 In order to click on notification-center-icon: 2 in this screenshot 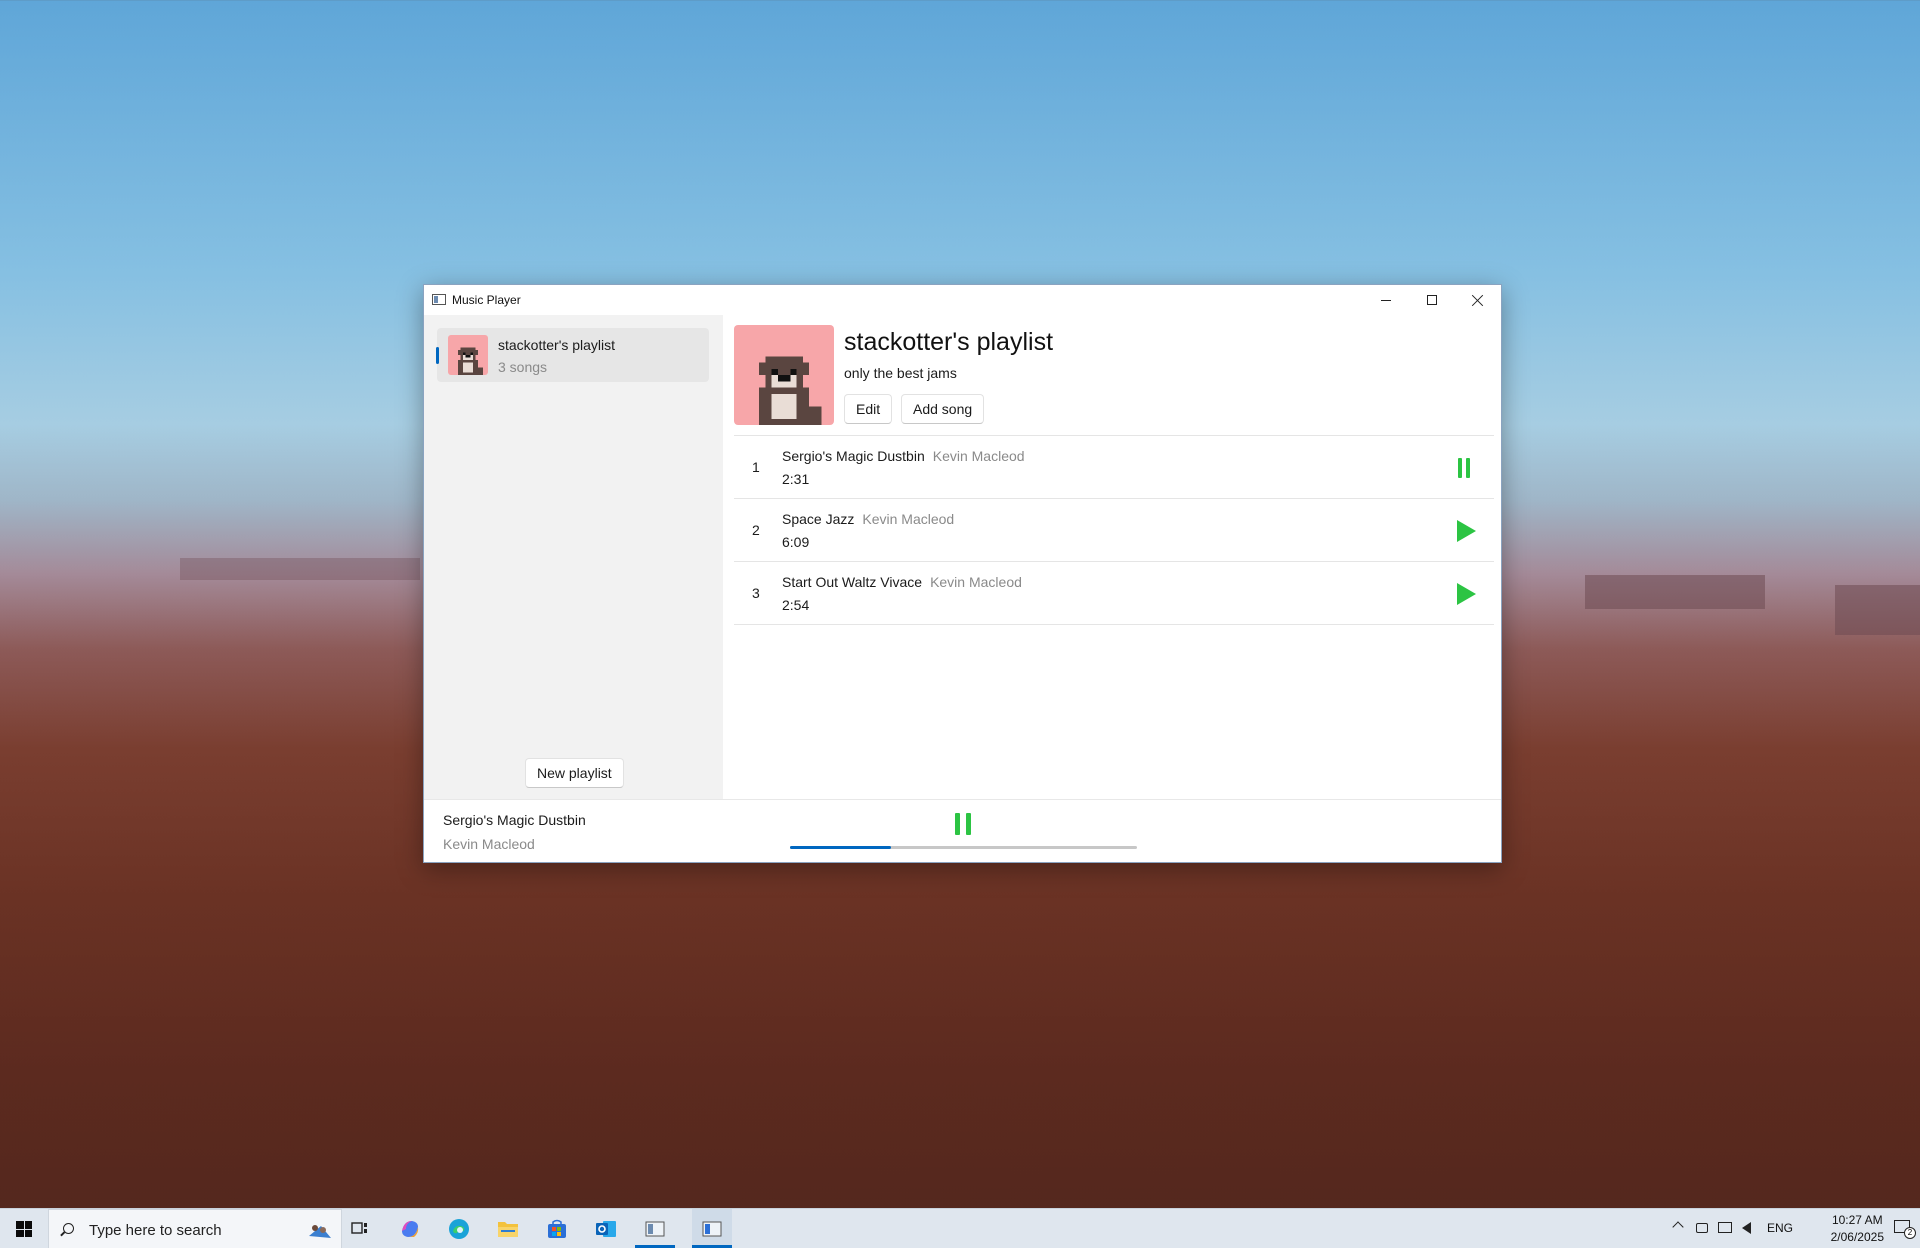, I will do `click(1904, 1228)`.